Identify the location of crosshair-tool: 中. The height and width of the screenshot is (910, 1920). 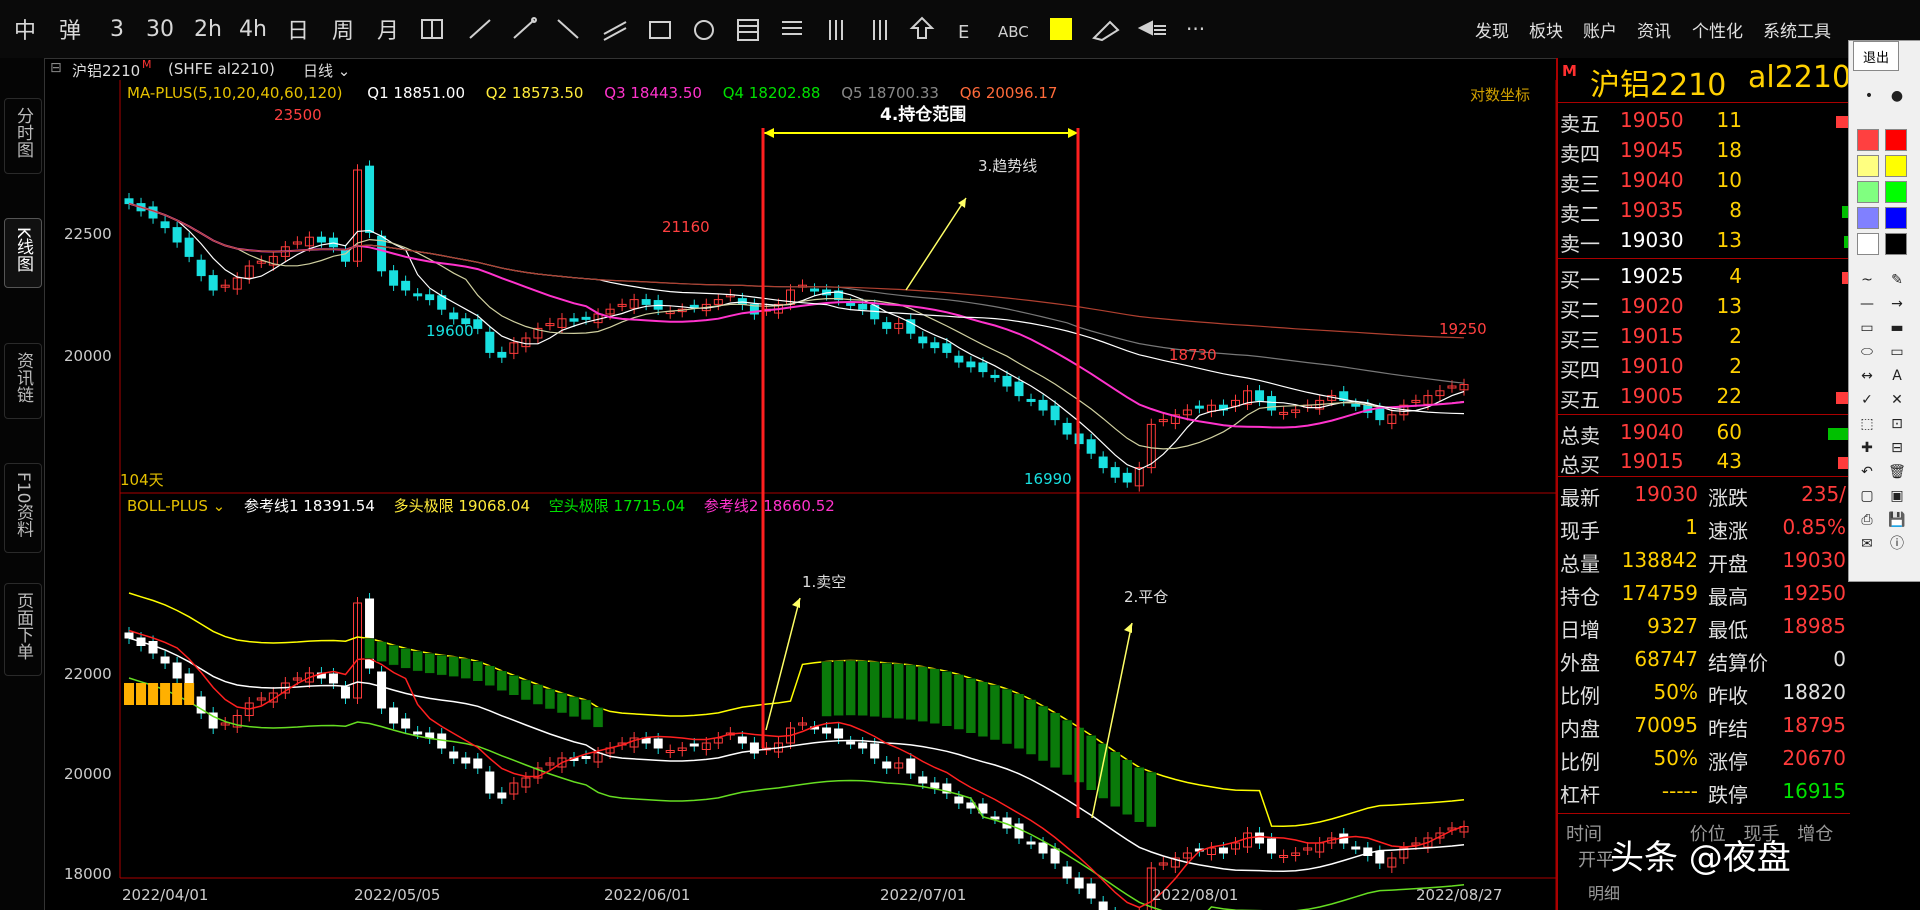
(25, 29).